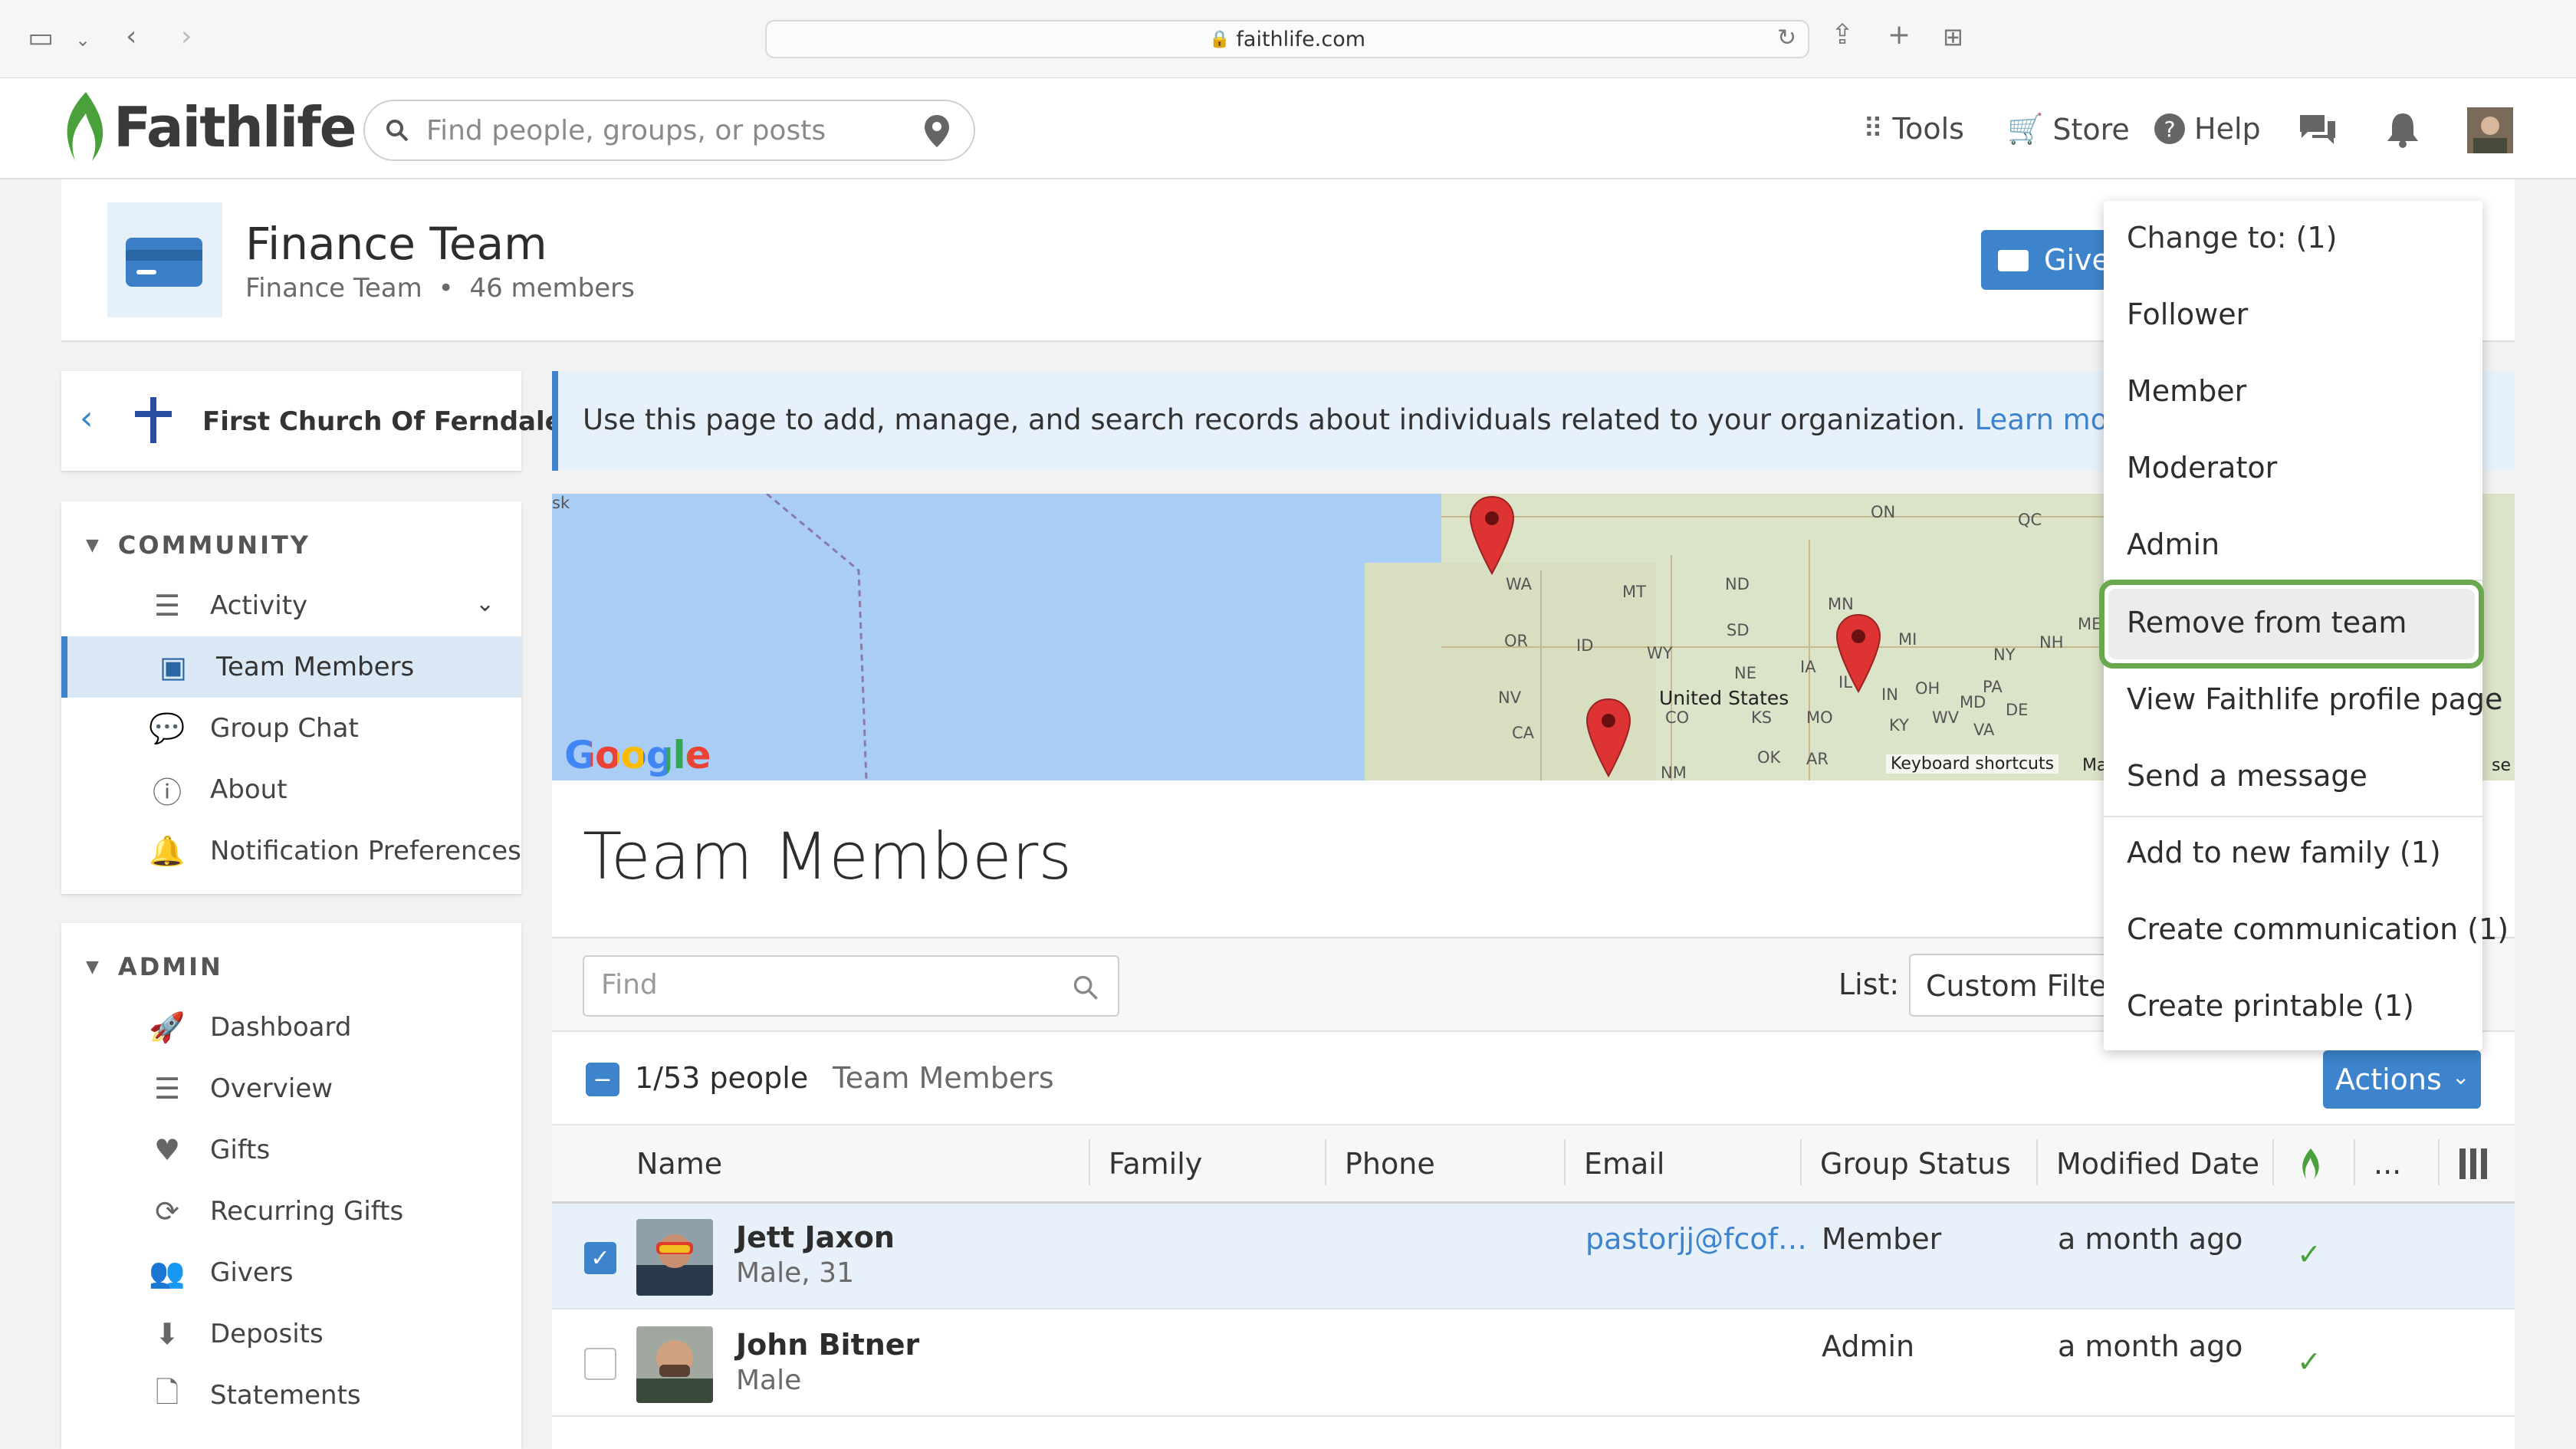  Describe the element at coordinates (291, 1211) in the screenshot. I see `sidebar-item-recurring-gifts: ⟳ Recurring Gifts` at that location.